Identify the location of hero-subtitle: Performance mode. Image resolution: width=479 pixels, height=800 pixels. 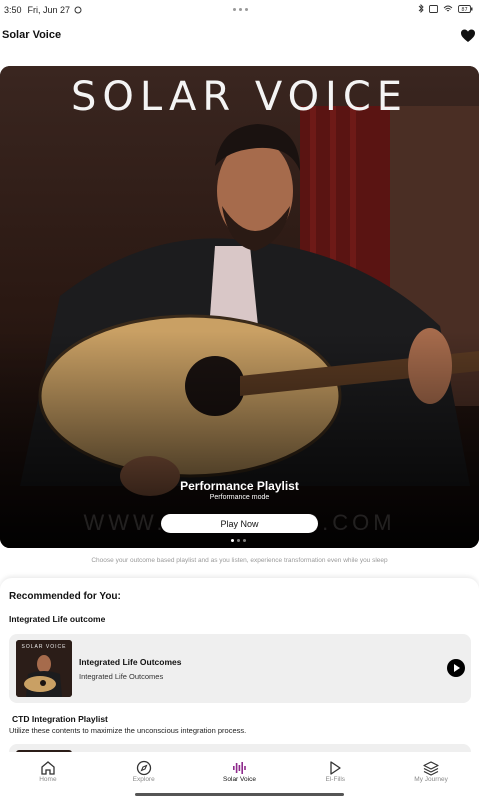
(239, 497).